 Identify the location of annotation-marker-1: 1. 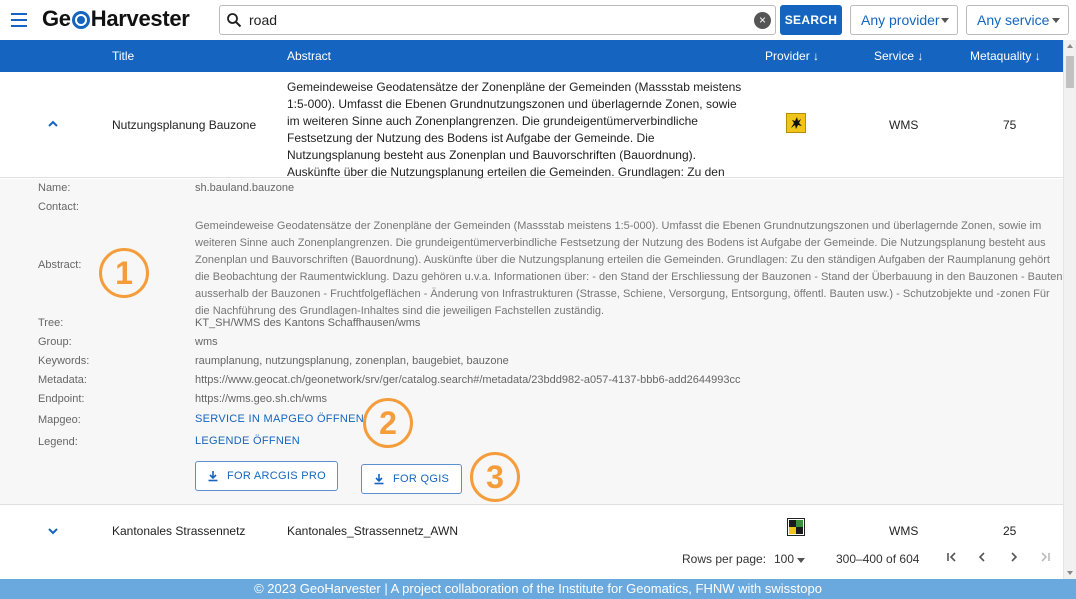
(124, 273).